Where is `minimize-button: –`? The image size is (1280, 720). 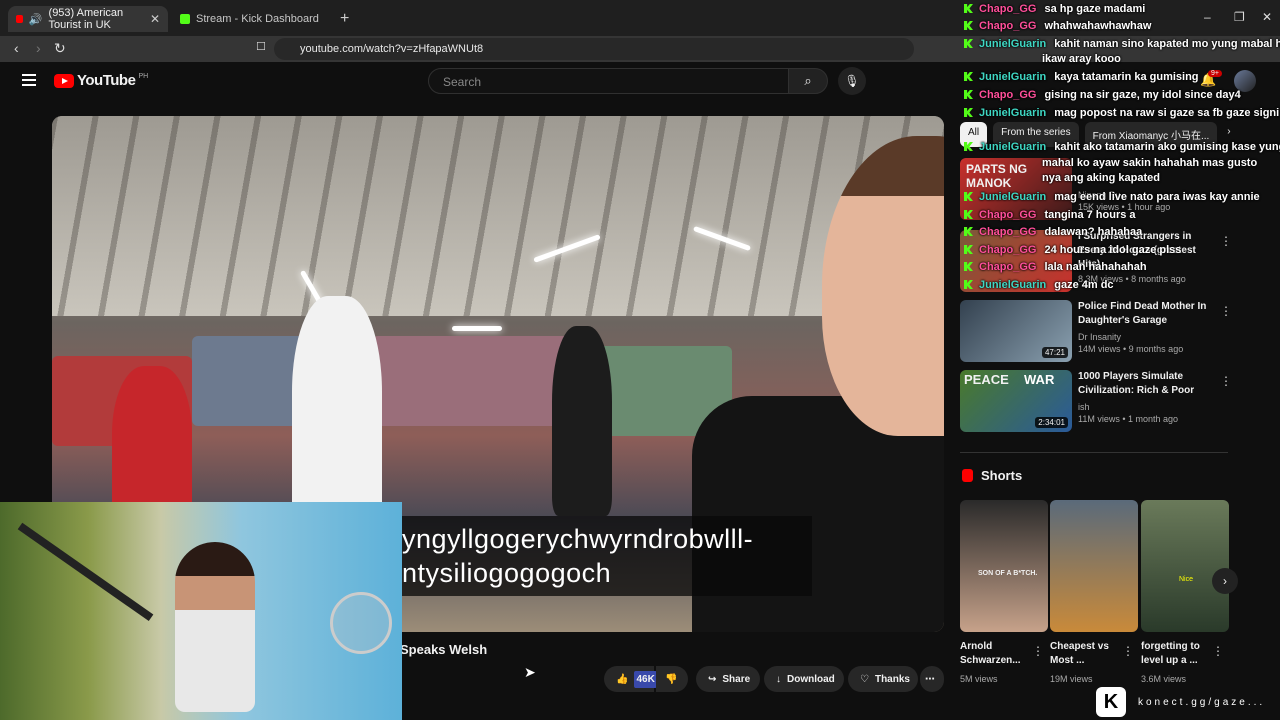 minimize-button: – is located at coordinates (1207, 17).